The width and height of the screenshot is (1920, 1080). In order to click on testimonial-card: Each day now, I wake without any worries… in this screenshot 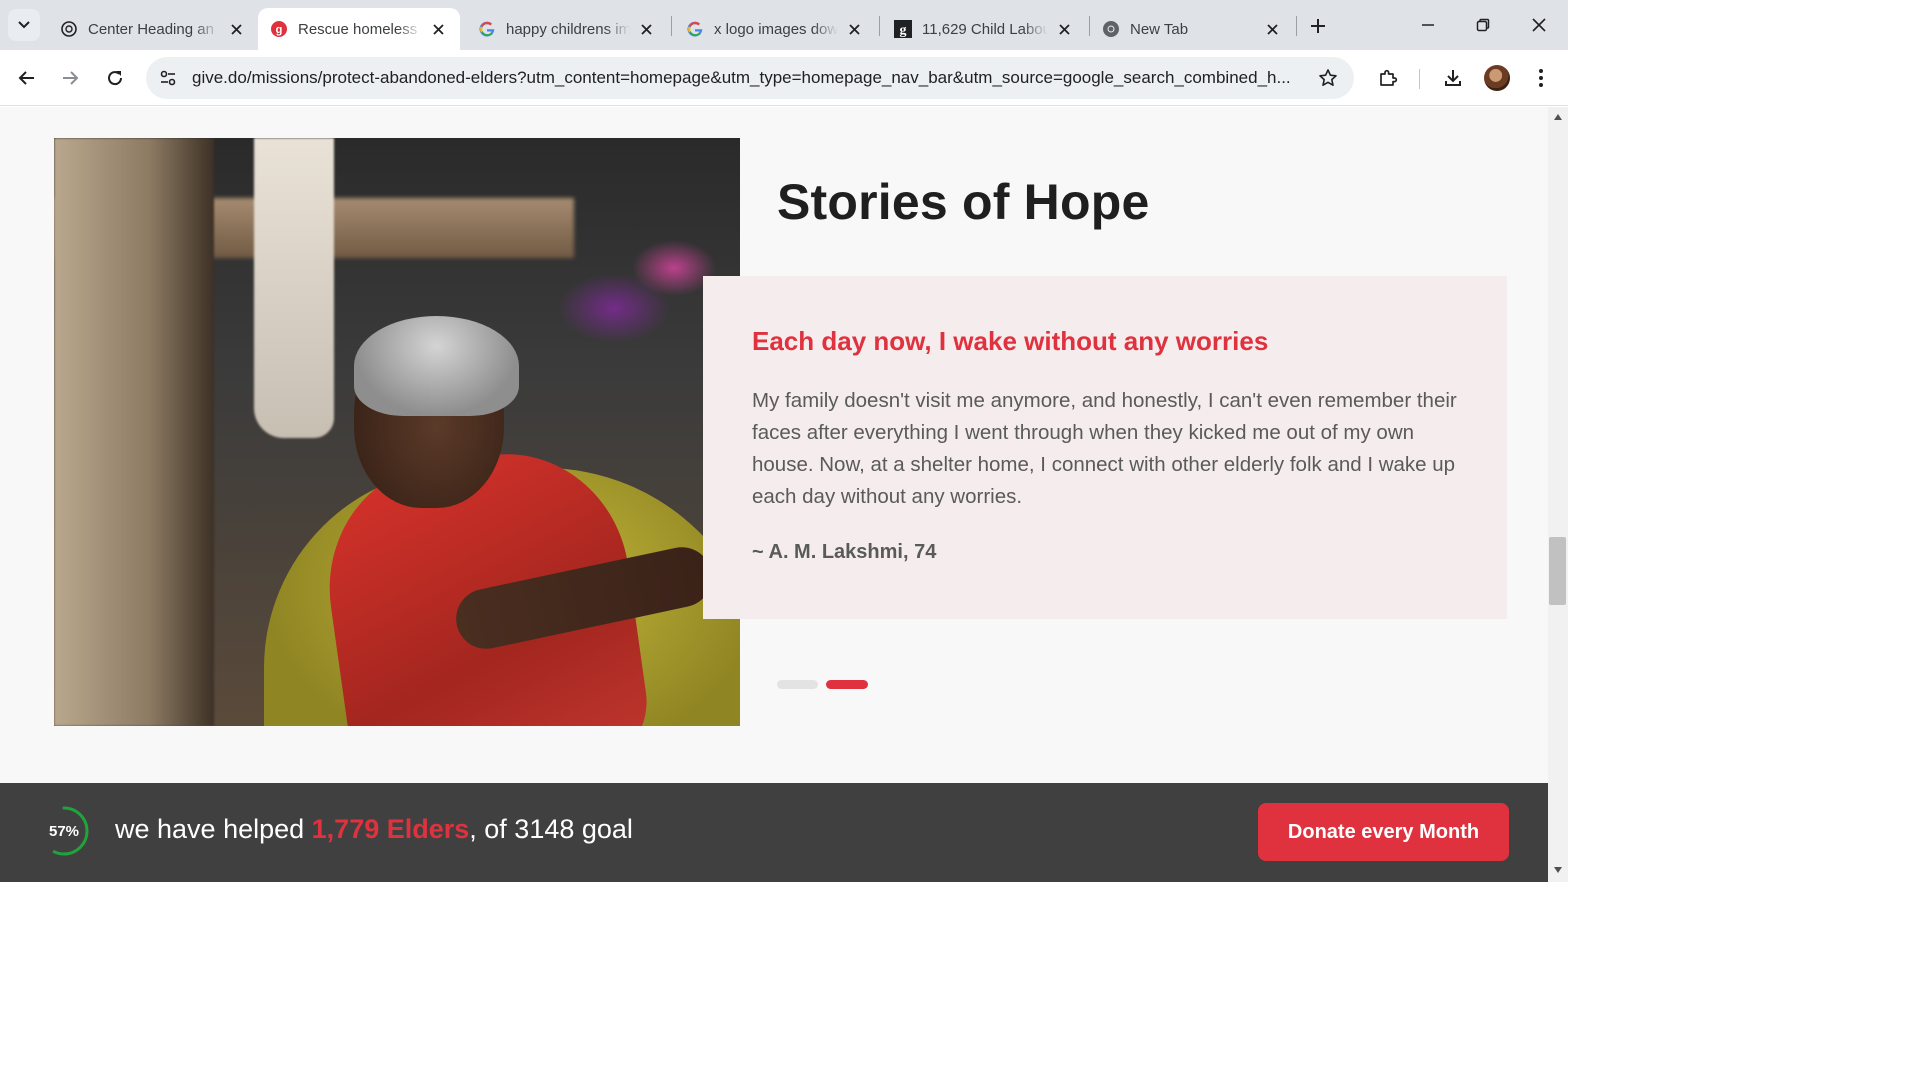, I will do `click(1105, 447)`.